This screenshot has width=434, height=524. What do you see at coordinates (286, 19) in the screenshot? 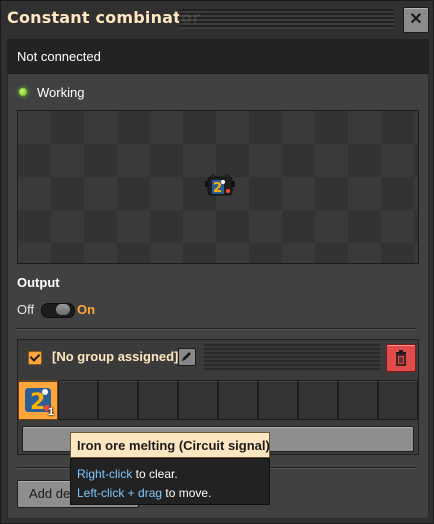
I see `window-drag-handle` at bounding box center [286, 19].